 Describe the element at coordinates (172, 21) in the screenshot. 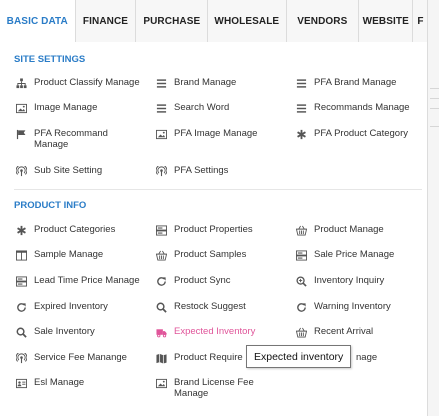

I see `tab-purchase: PURCHASE` at that location.